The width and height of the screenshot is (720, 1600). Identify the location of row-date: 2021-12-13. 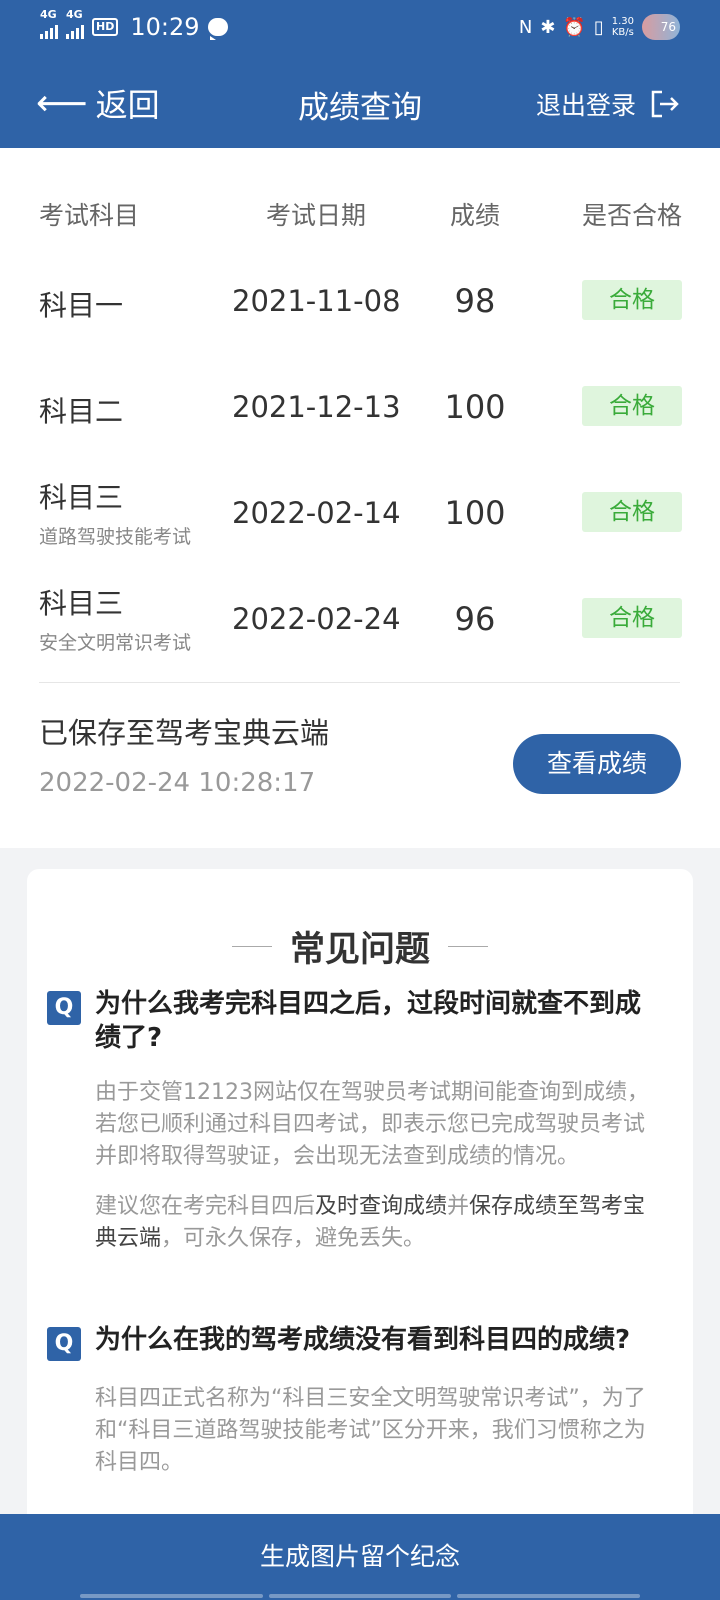
(316, 407).